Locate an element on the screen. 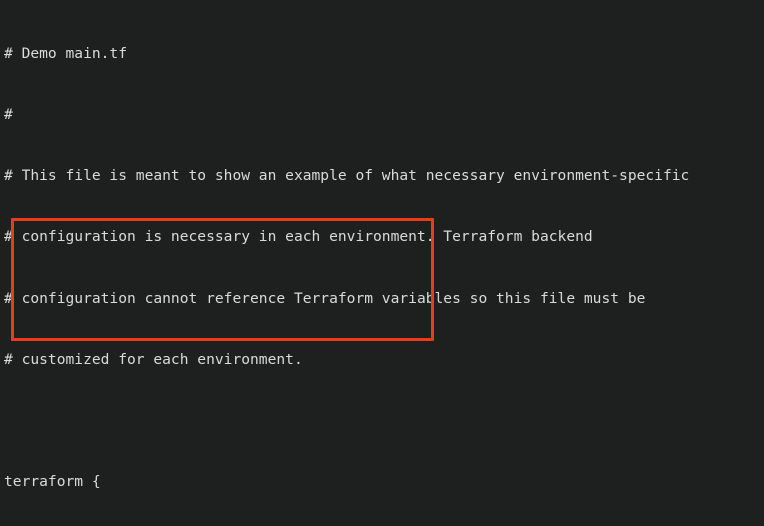 This screenshot has width=764, height=526. code-line: # Demo main.tf is located at coordinates (66, 53).